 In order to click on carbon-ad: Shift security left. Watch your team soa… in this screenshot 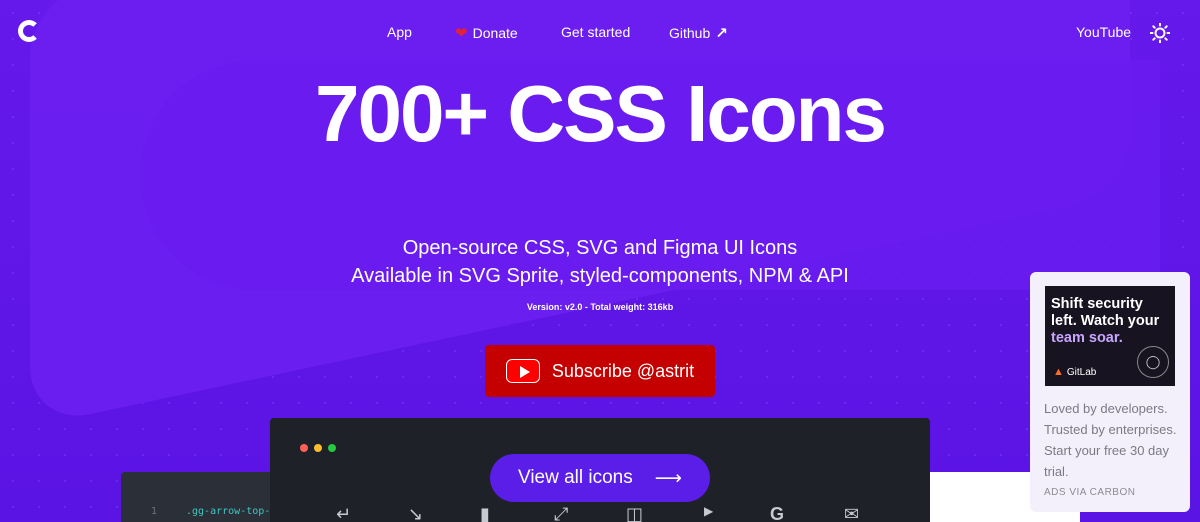, I will do `click(1110, 392)`.